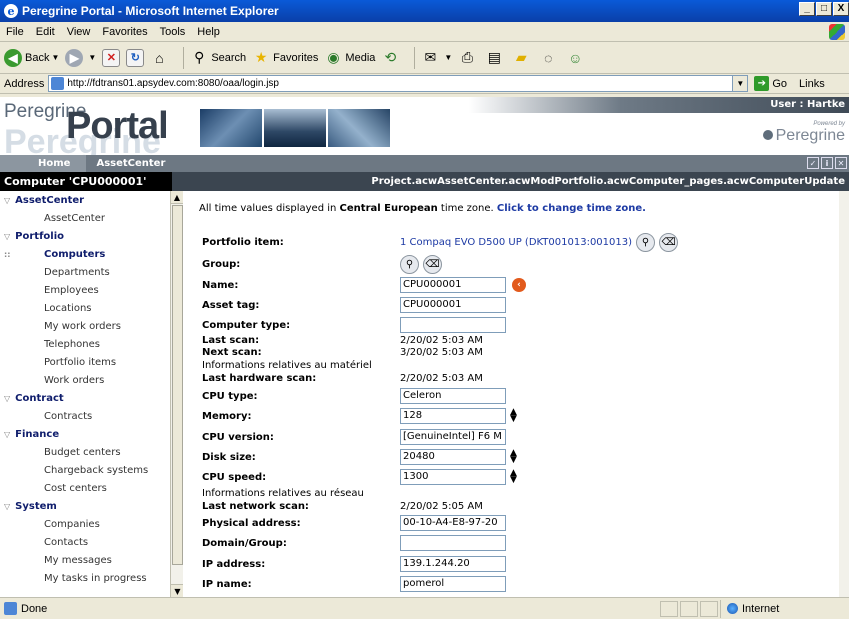  What do you see at coordinates (453, 457) in the screenshot?
I see `disk-size-field: 20480` at bounding box center [453, 457].